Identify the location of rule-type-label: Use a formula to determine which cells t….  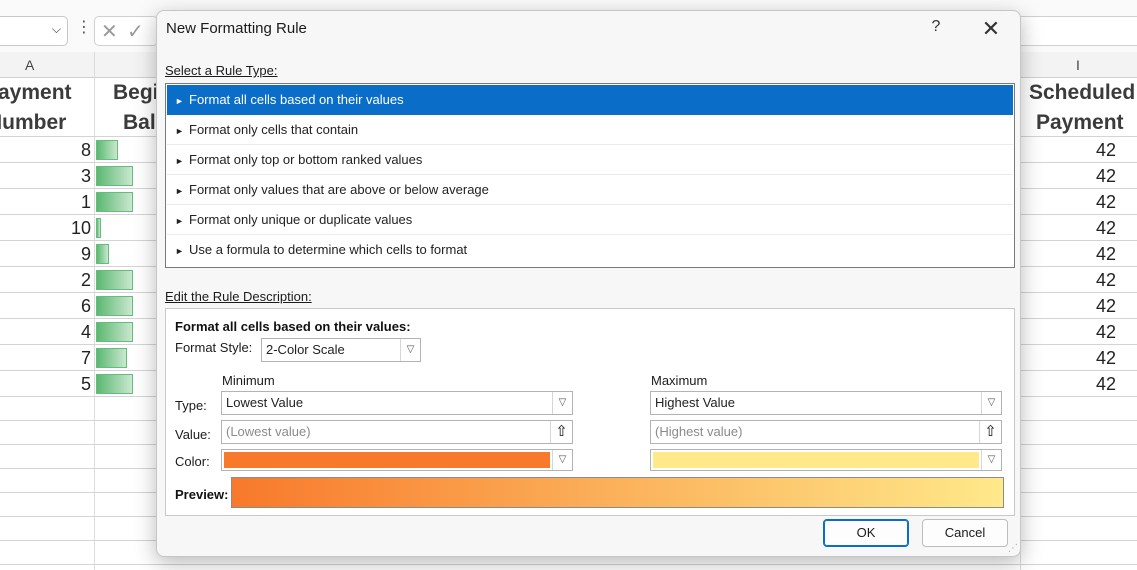
(328, 249).